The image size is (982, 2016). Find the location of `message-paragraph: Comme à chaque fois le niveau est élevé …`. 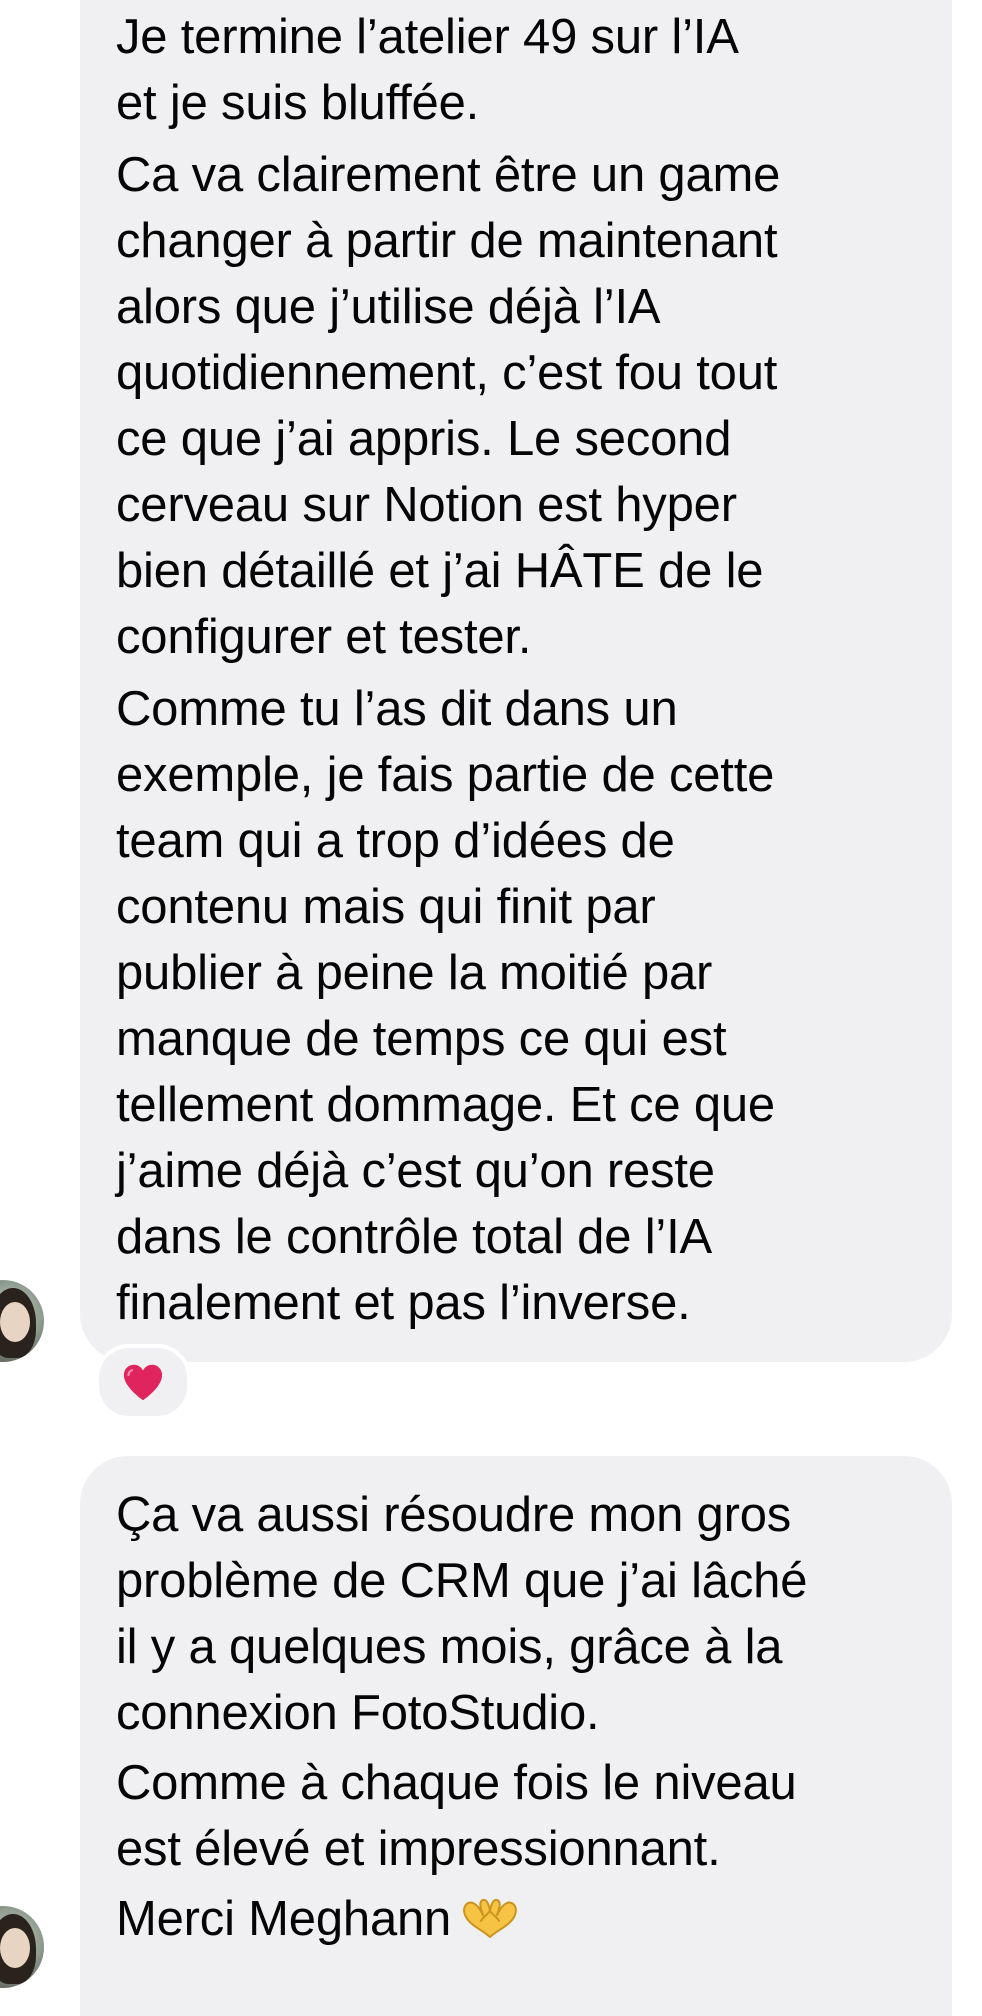

message-paragraph: Comme à chaque fois le niveau est élevé … is located at coordinates (456, 1816).